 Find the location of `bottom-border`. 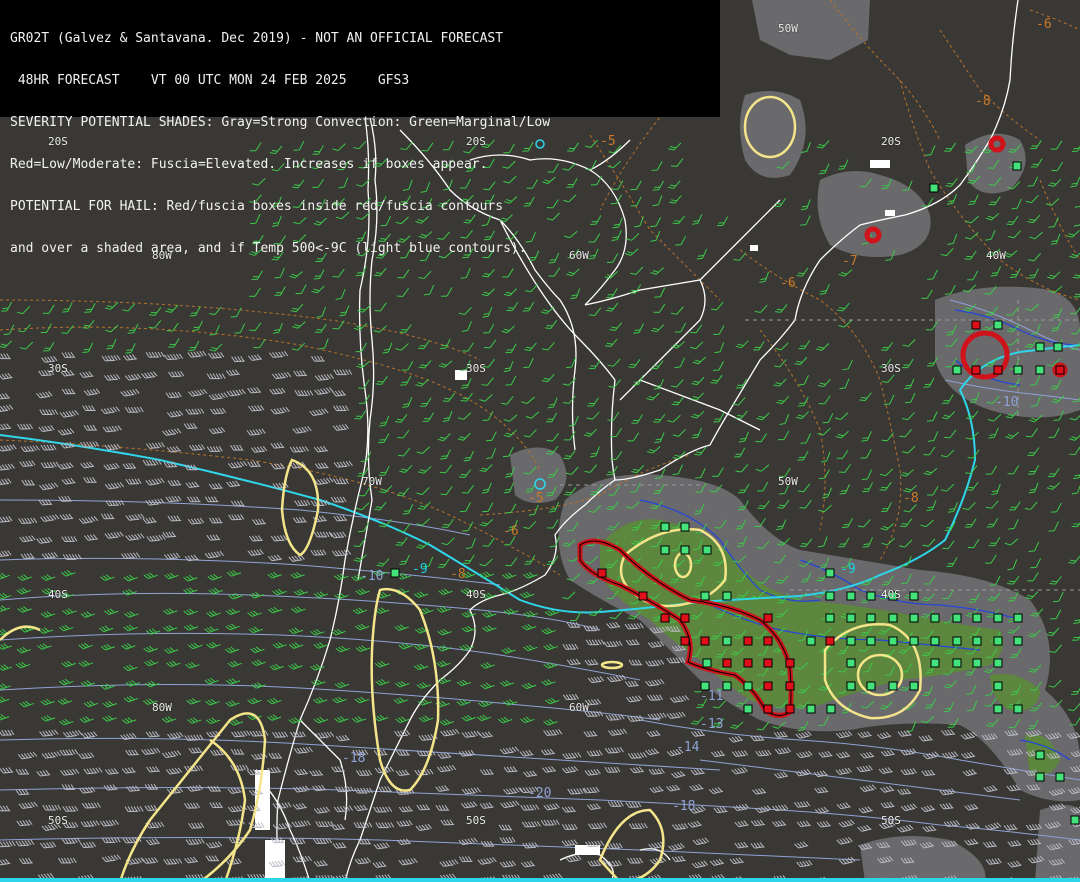

bottom-border is located at coordinates (540, 880).